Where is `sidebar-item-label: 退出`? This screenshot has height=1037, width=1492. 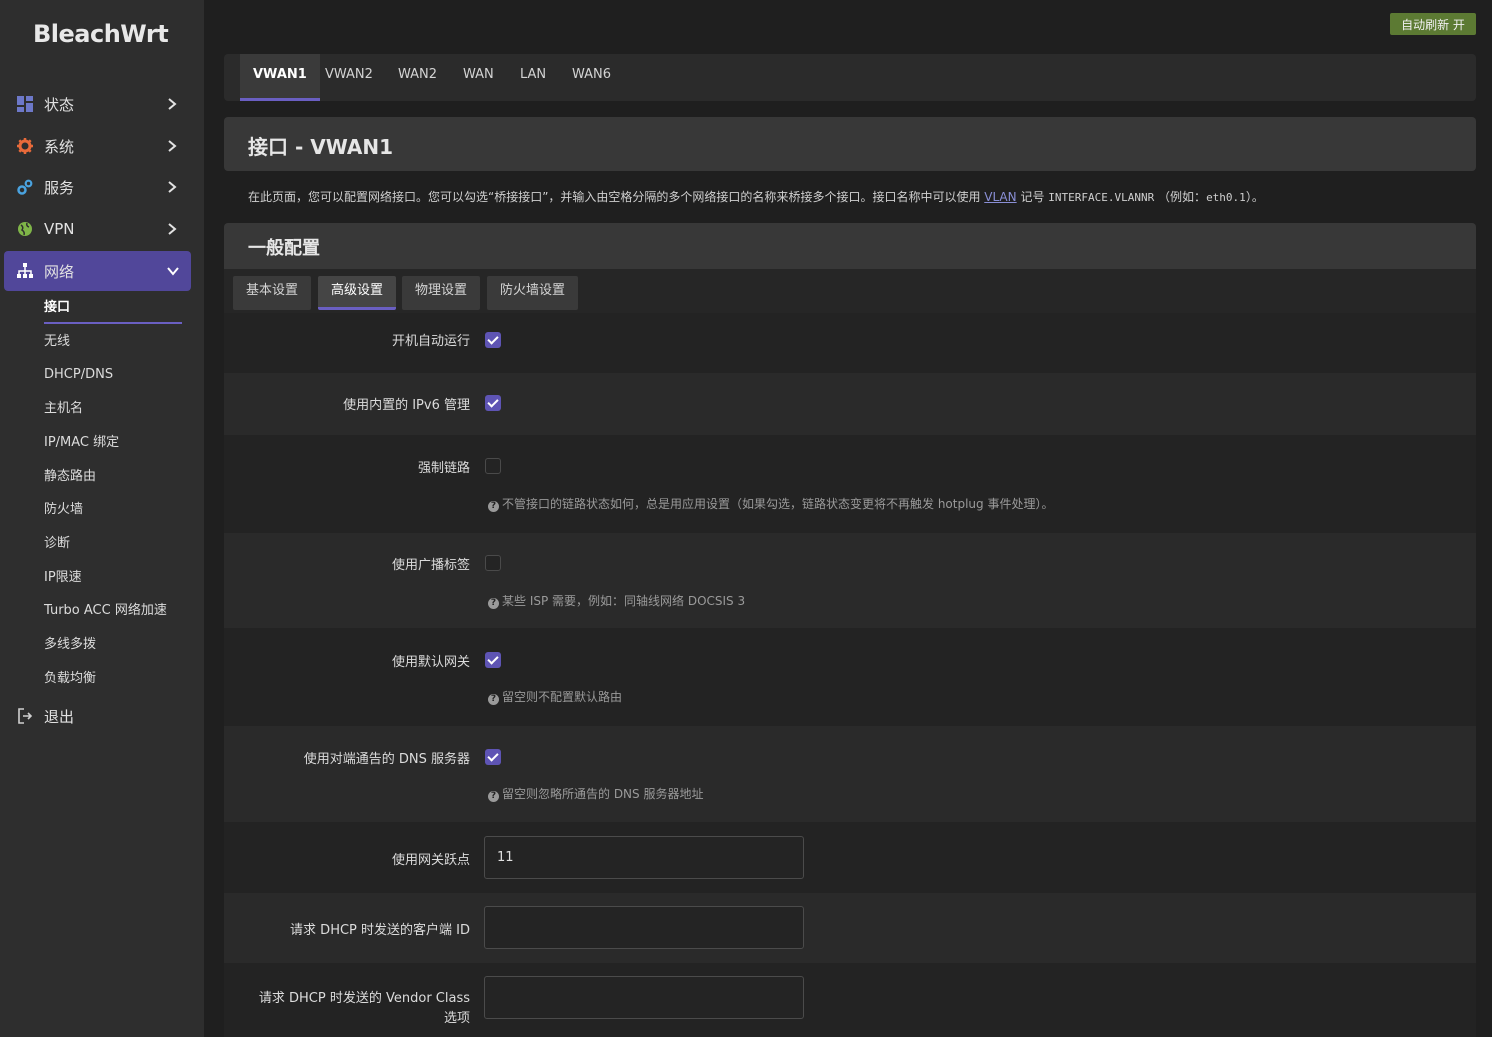
sidebar-item-label: 退出 is located at coordinates (59, 716).